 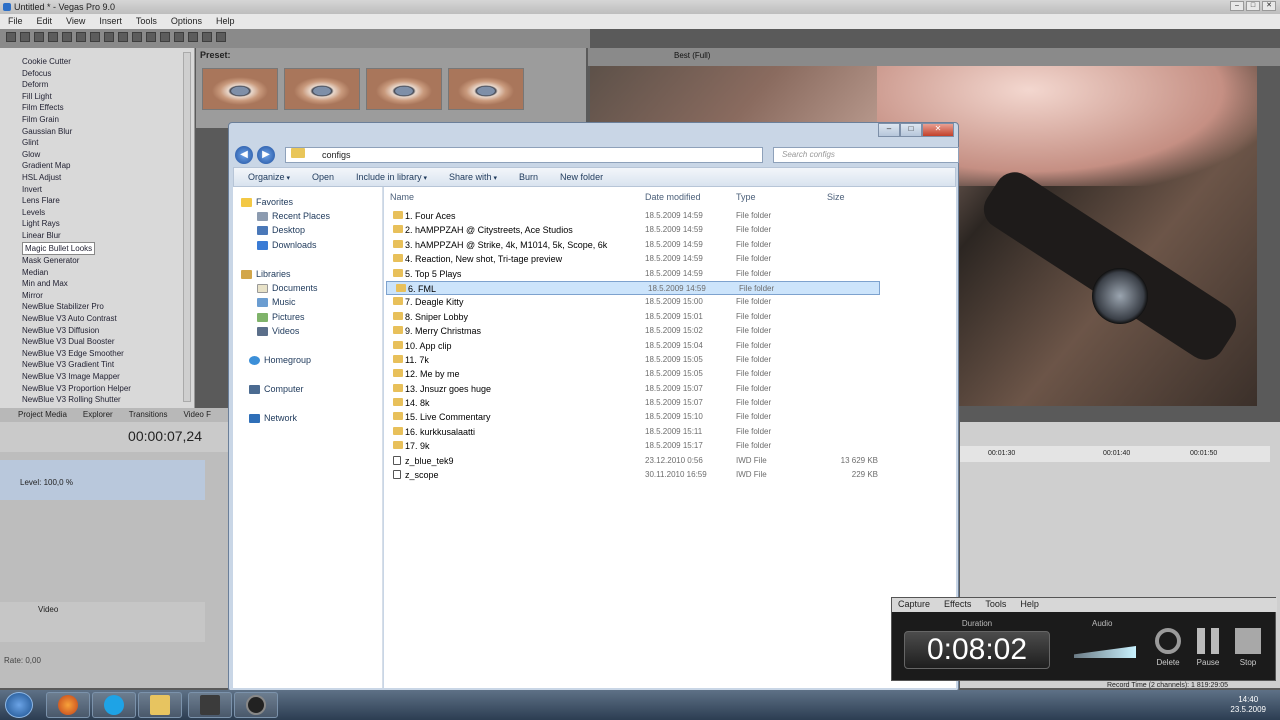 I want to click on file-row: 11. 7k 18.5.2009 15:05 File folder, so click(x=670, y=360).